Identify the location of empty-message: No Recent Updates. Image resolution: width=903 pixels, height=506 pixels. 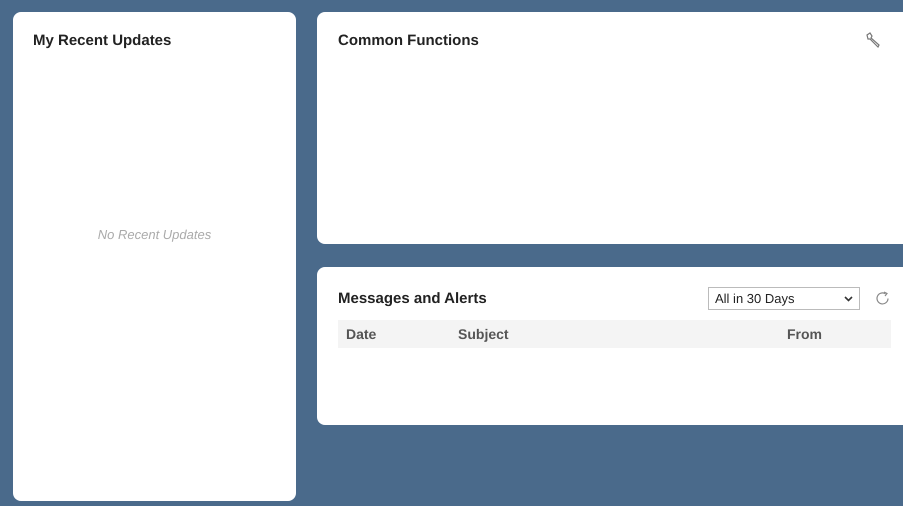
(155, 234).